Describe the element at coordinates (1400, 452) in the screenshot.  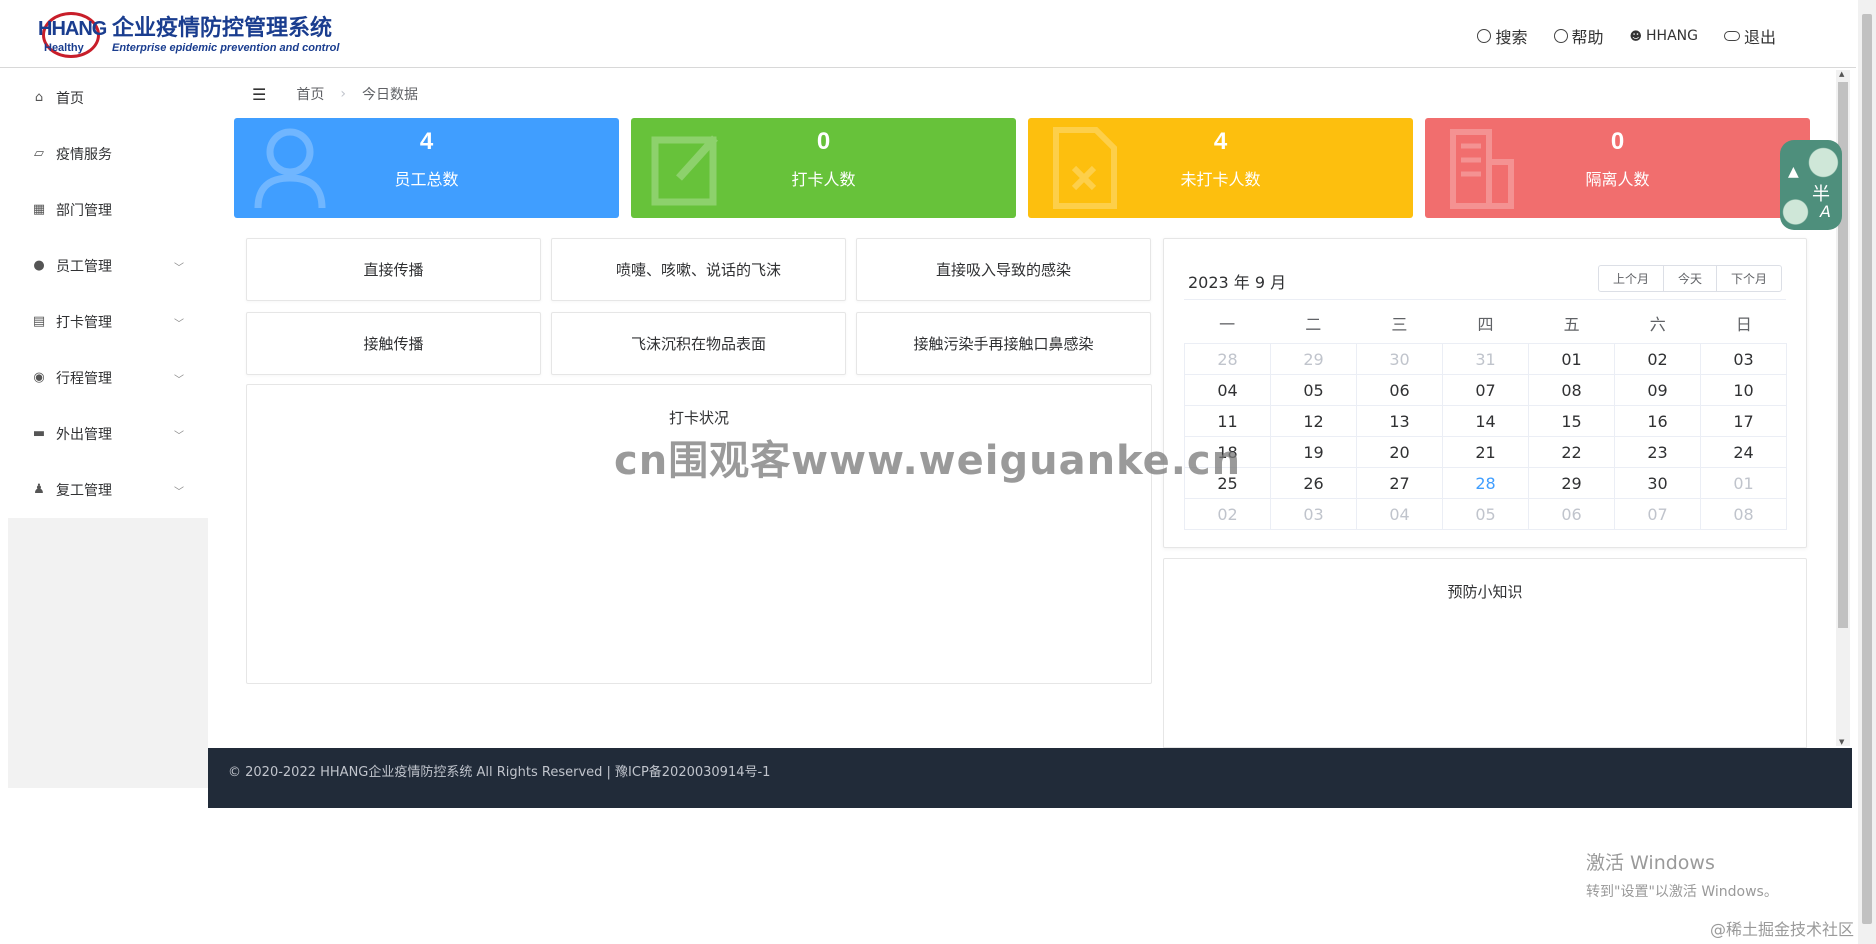
I see `calendar-day: 20` at that location.